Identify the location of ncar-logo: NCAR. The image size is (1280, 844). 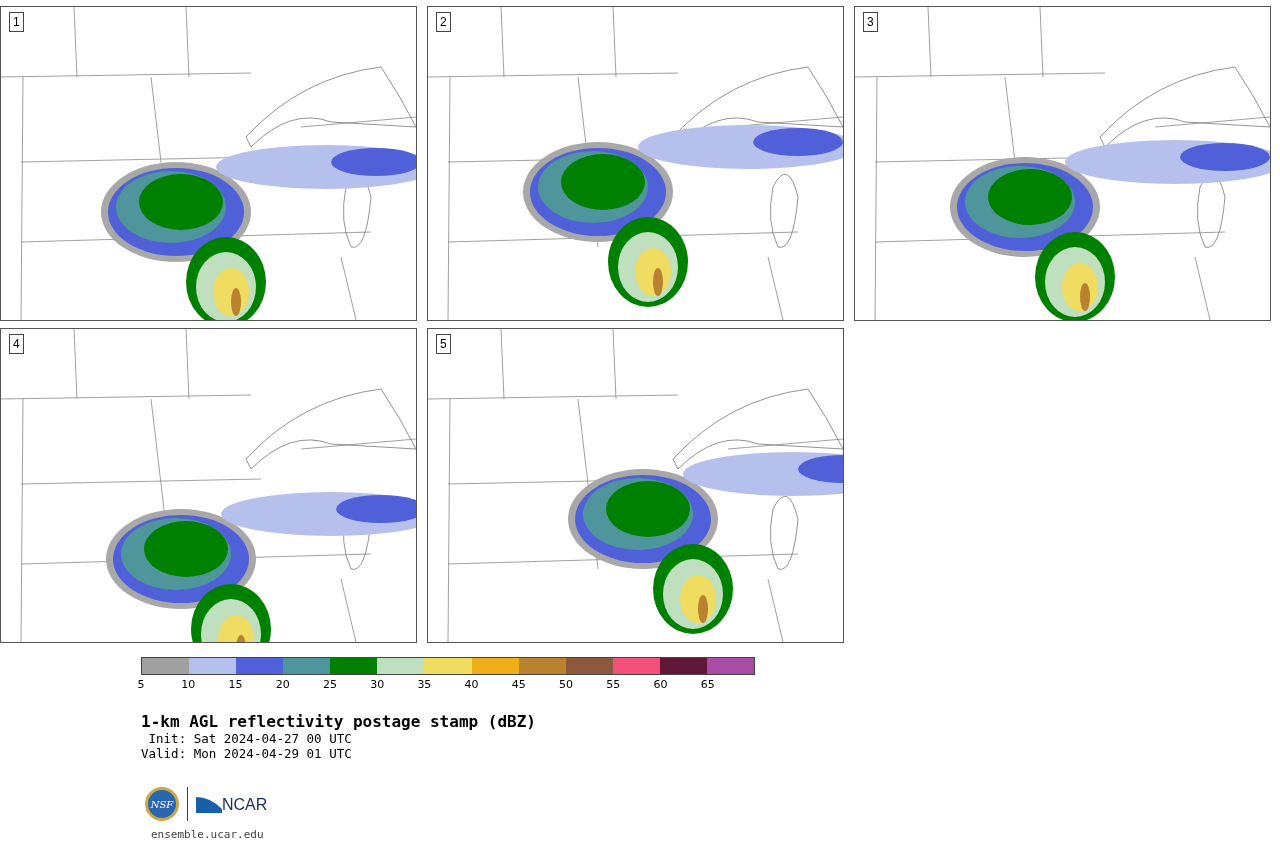
(232, 804).